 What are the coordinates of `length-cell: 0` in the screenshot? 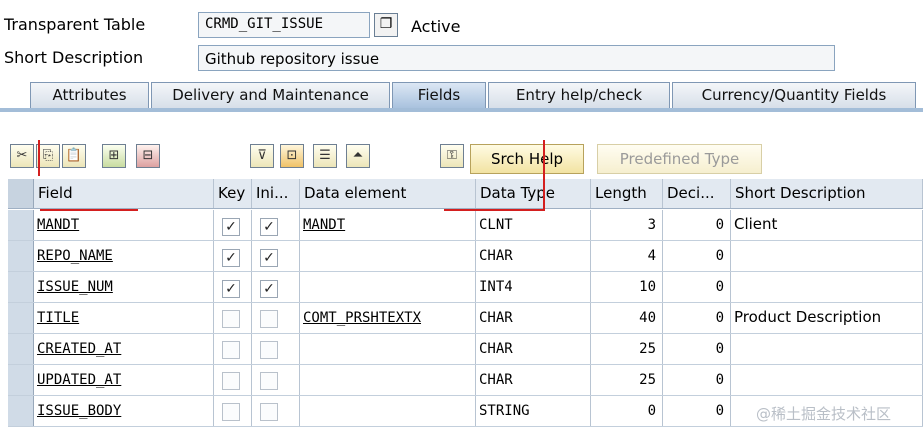 It's located at (627, 411).